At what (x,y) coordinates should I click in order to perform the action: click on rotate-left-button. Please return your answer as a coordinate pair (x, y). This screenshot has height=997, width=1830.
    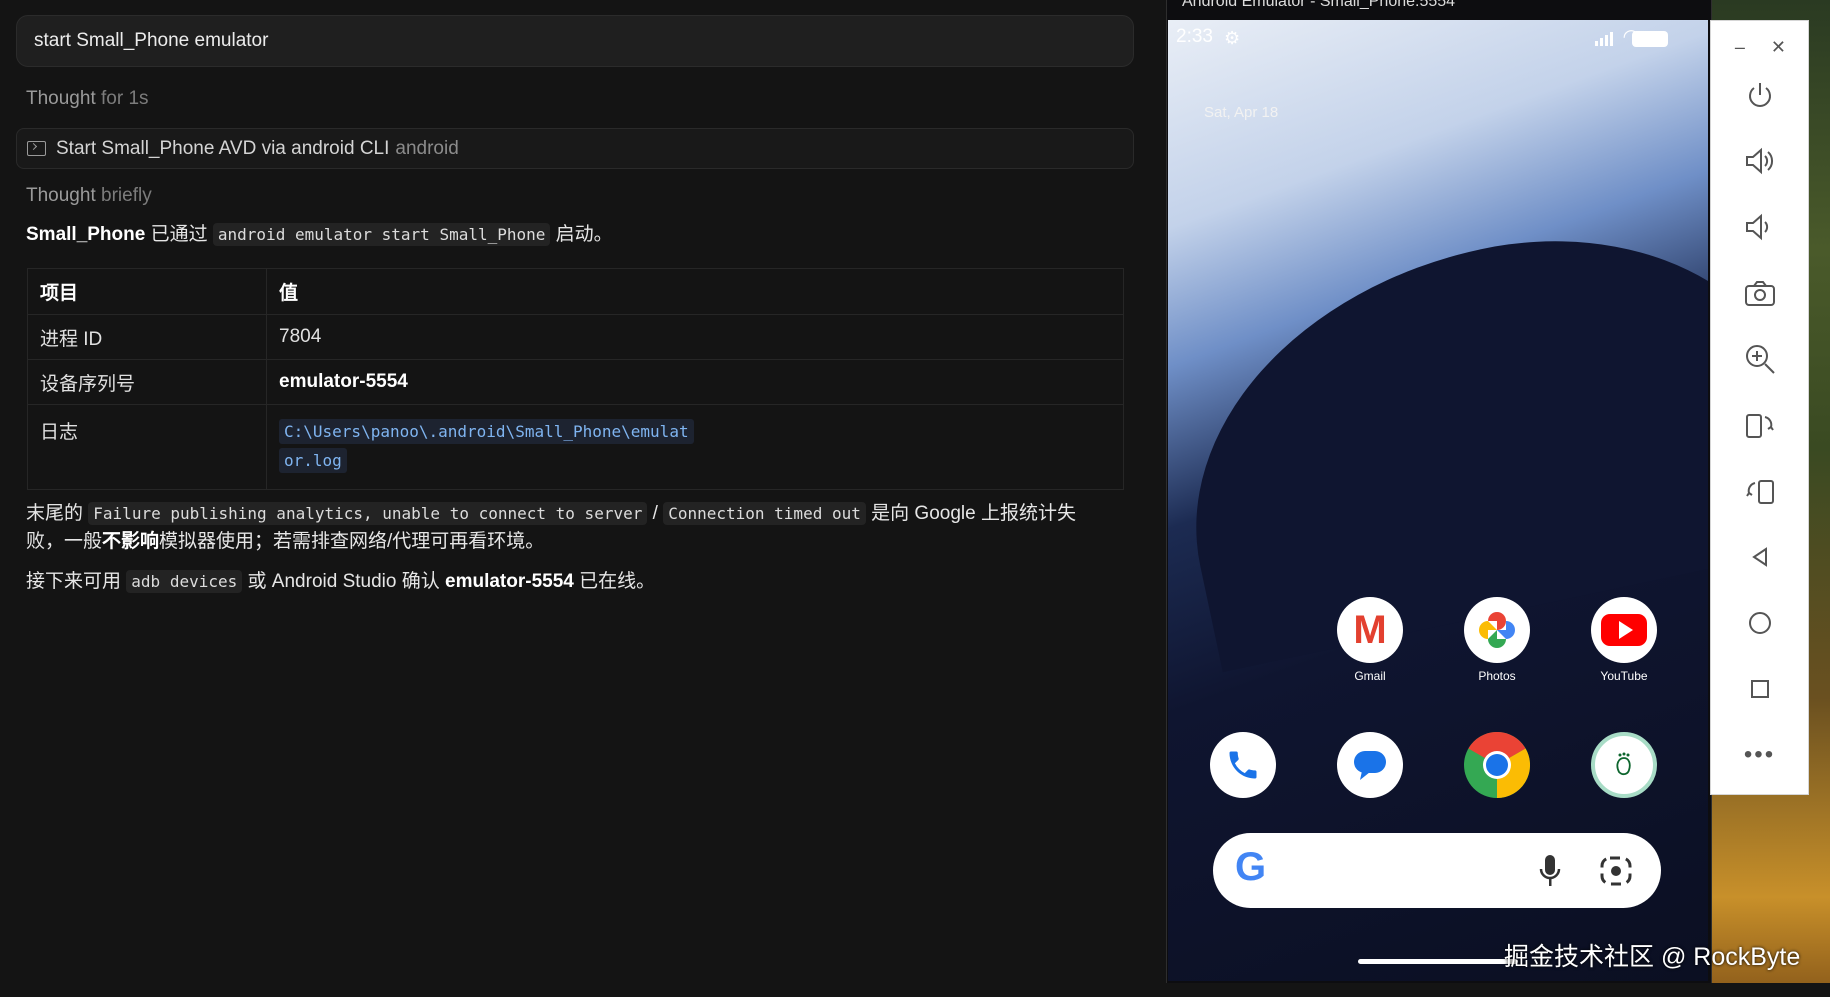
    Looking at the image, I should click on (1759, 425).